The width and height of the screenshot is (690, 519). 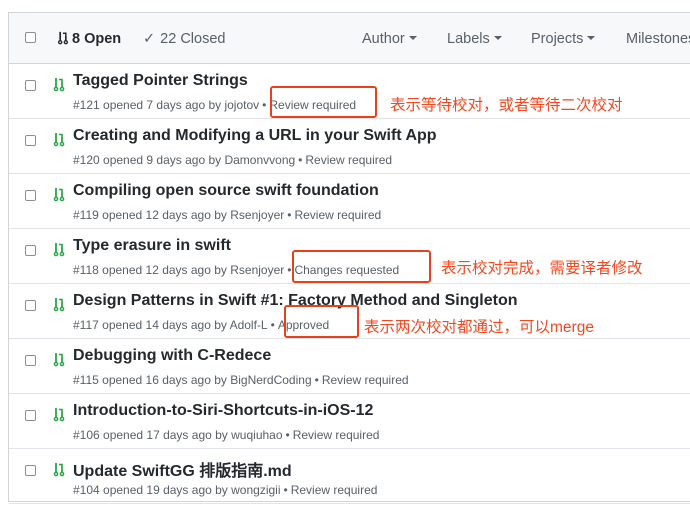 What do you see at coordinates (223, 411) in the screenshot?
I see `pull-request-title-link: Introduction-to-Siri-Shortcuts-in-iOS-12` at bounding box center [223, 411].